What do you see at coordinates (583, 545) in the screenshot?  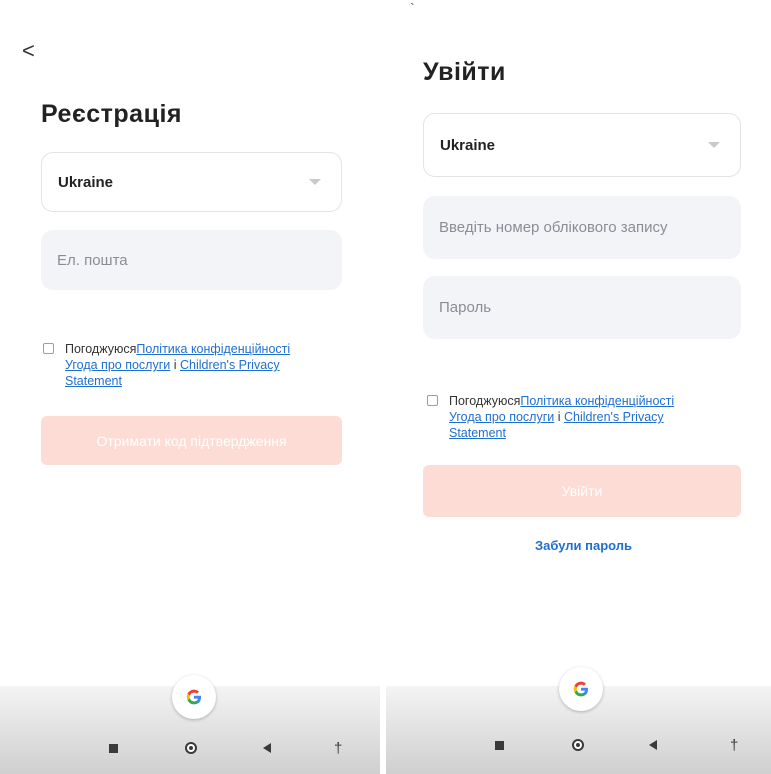 I see `forgot-password-link: Забули пароль` at bounding box center [583, 545].